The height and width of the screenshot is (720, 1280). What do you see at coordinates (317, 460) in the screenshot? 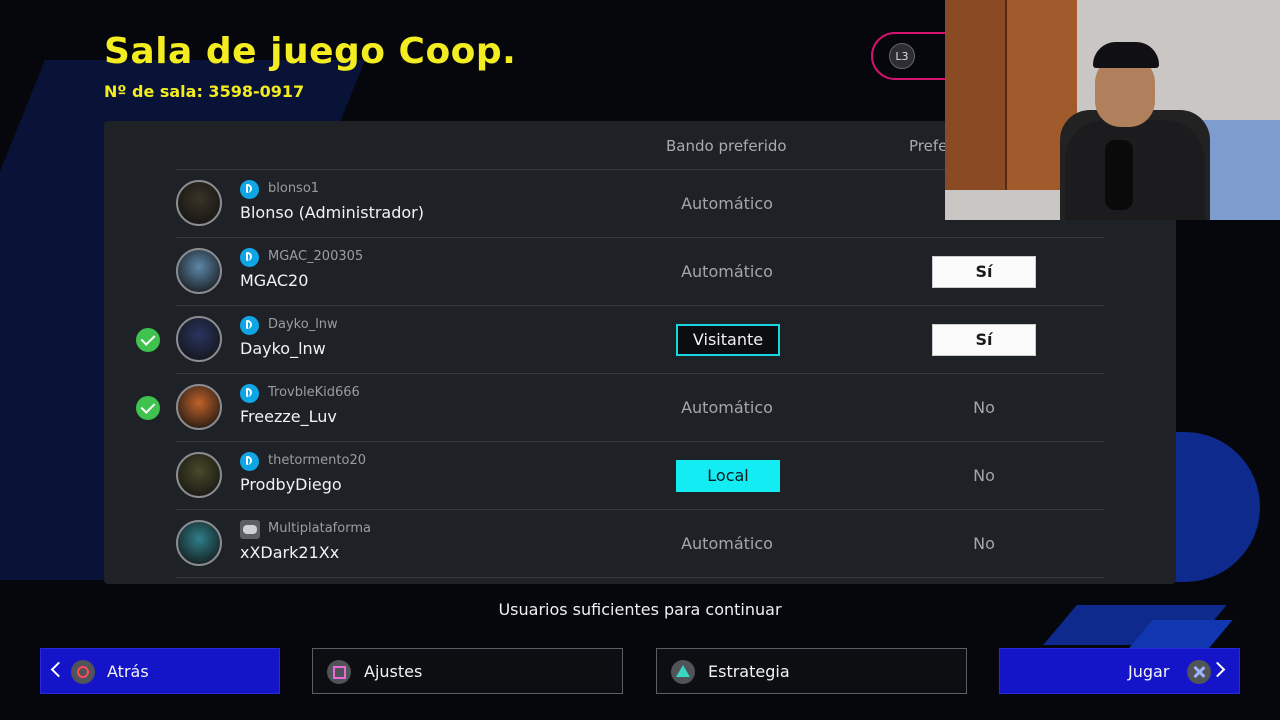
I see `online-id: thetormento20` at bounding box center [317, 460].